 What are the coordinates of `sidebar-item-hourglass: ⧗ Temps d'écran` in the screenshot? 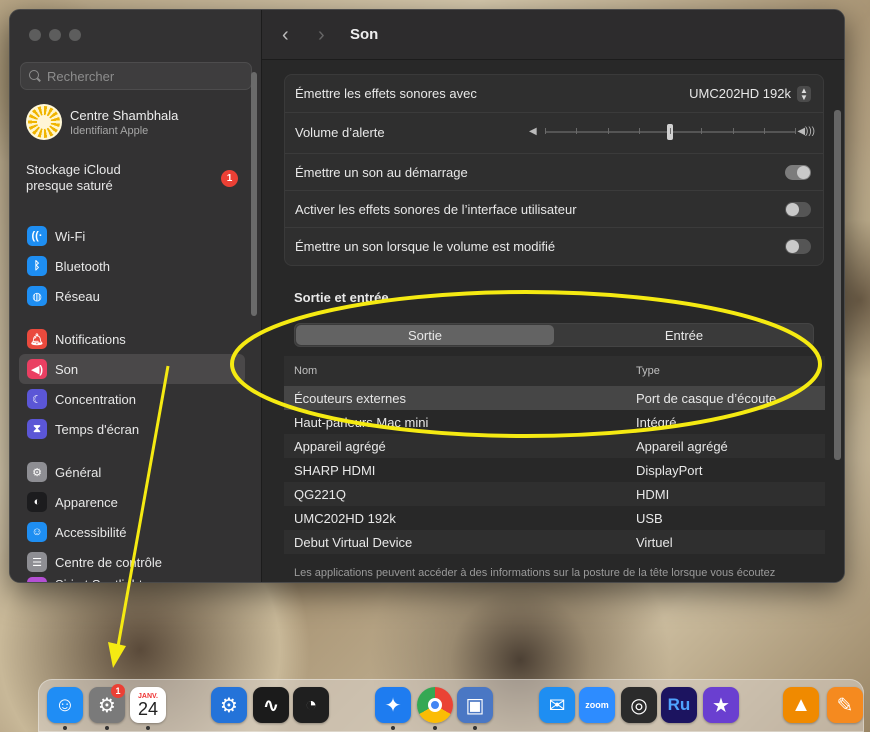 It's located at (132, 429).